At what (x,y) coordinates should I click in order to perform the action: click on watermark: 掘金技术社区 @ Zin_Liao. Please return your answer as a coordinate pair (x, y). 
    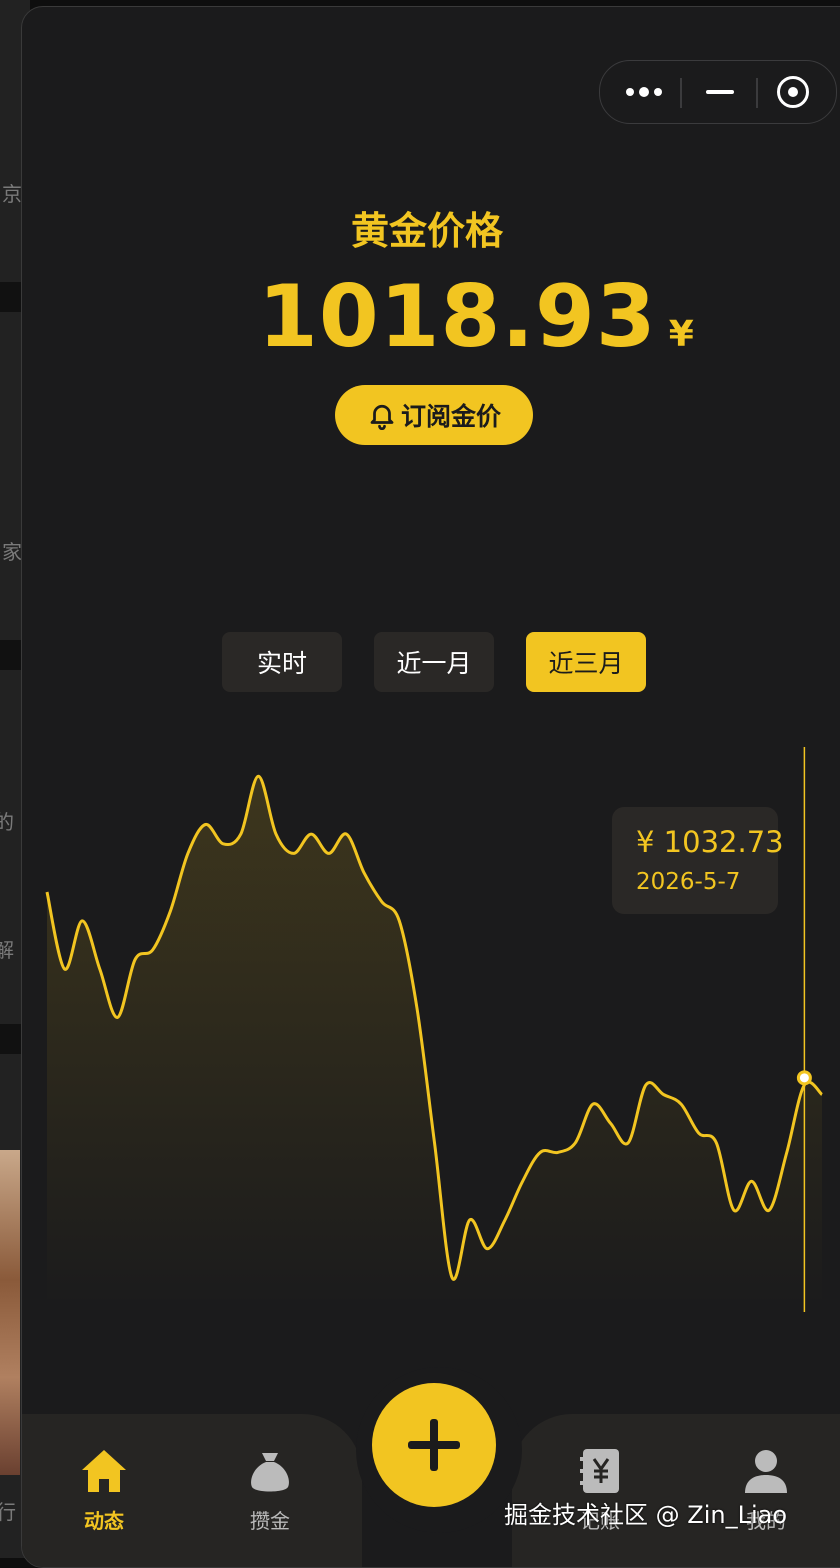
    Looking at the image, I should click on (646, 1515).